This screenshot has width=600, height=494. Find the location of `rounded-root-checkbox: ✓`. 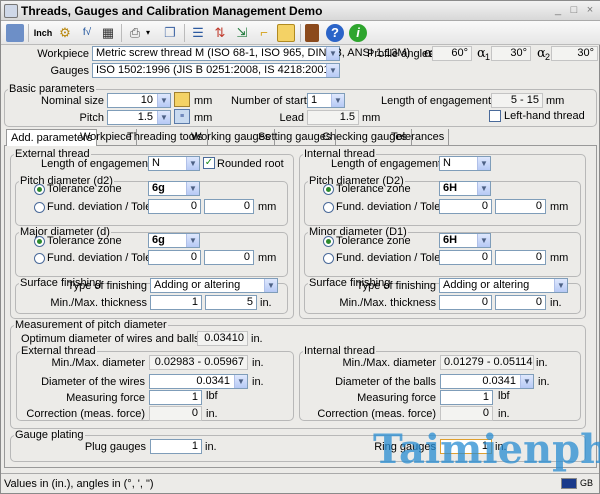

rounded-root-checkbox: ✓ is located at coordinates (209, 163).